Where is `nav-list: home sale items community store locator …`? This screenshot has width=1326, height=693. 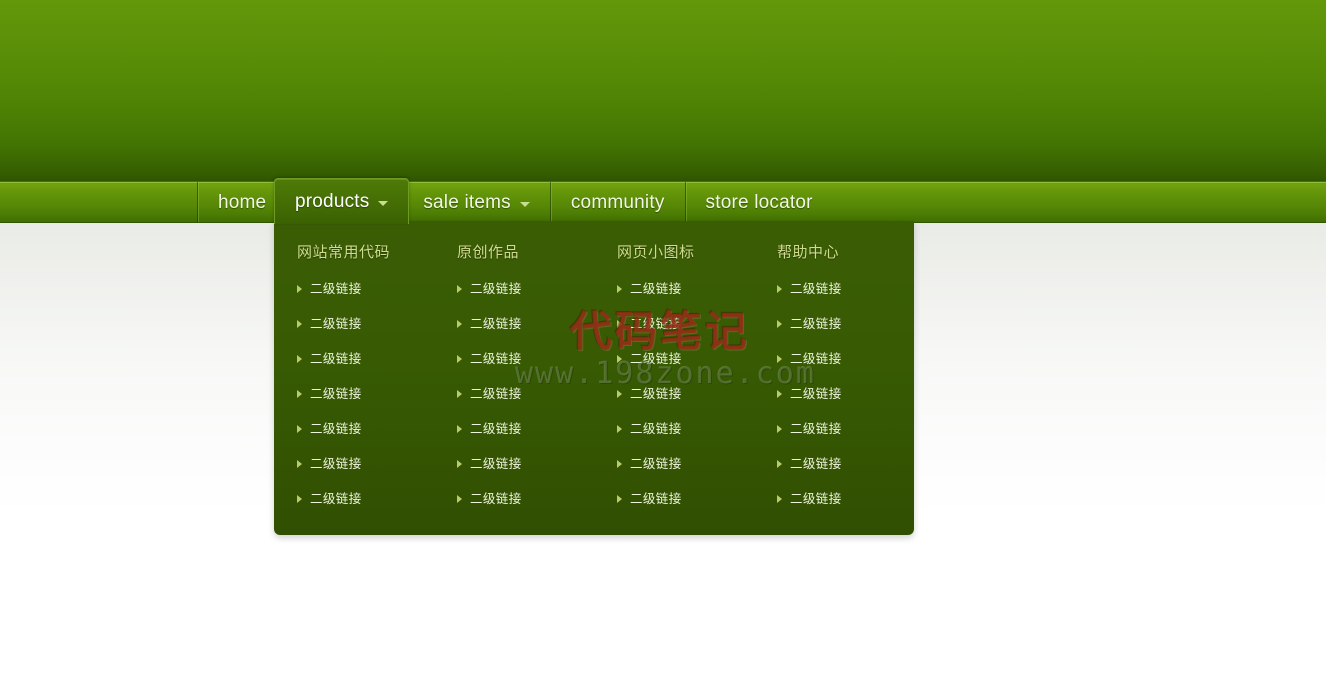 nav-list: home sale items community store locator … is located at coordinates (515, 201).